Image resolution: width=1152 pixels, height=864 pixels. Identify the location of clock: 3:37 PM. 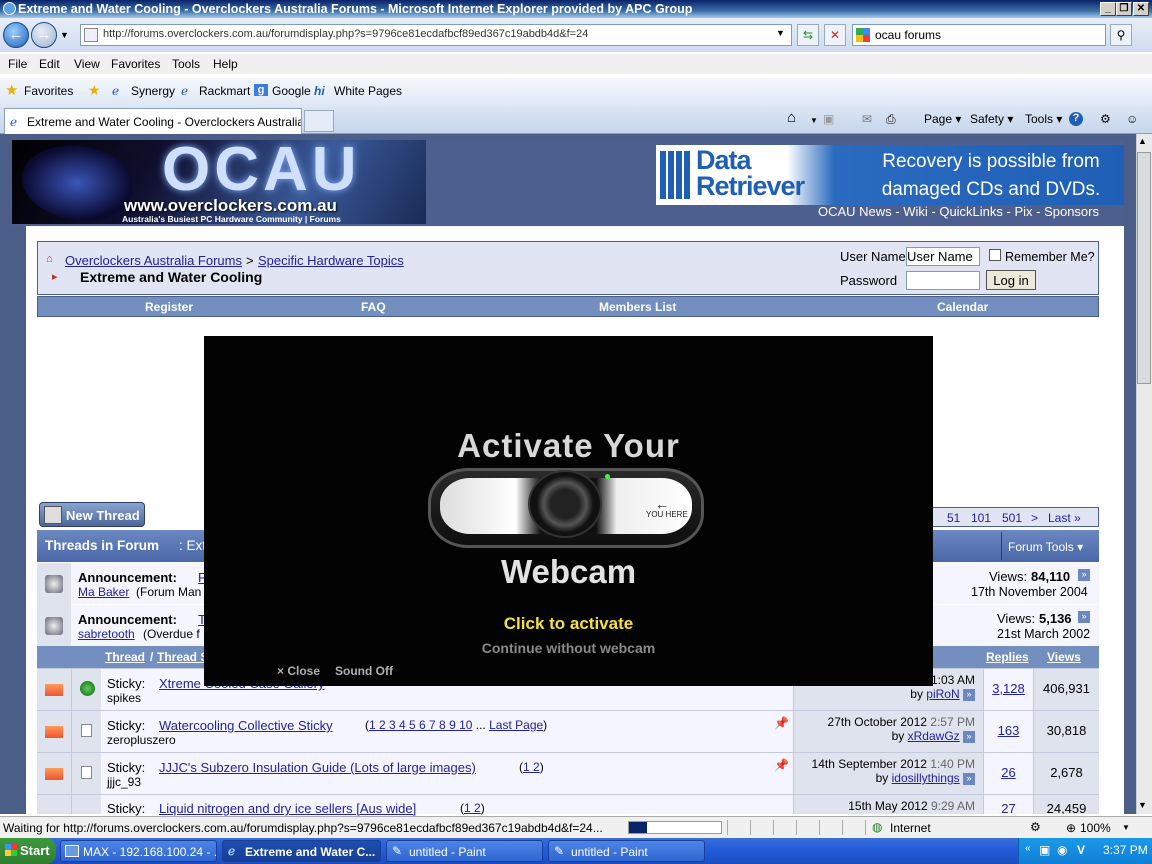
(1125, 850).